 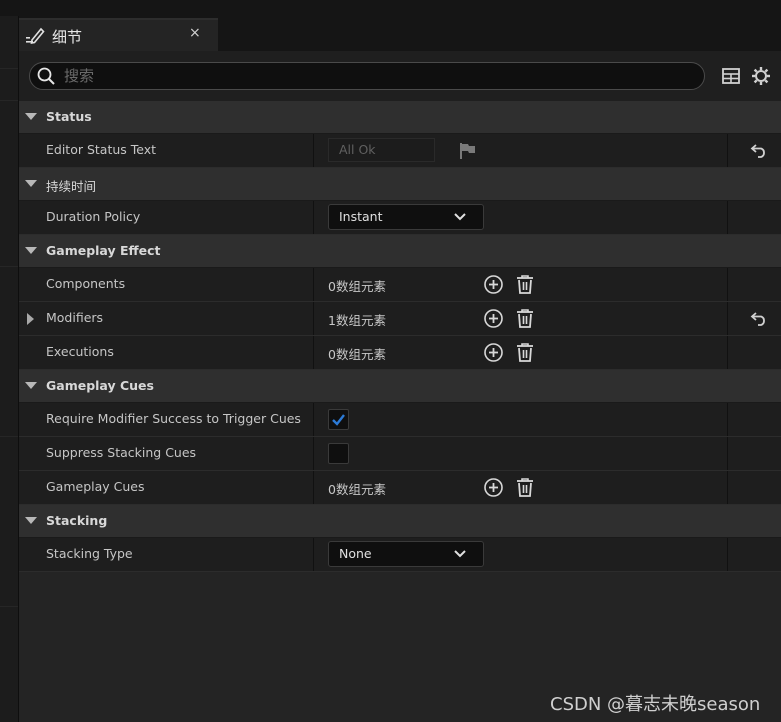 I want to click on left-side-panel, so click(x=9, y=369).